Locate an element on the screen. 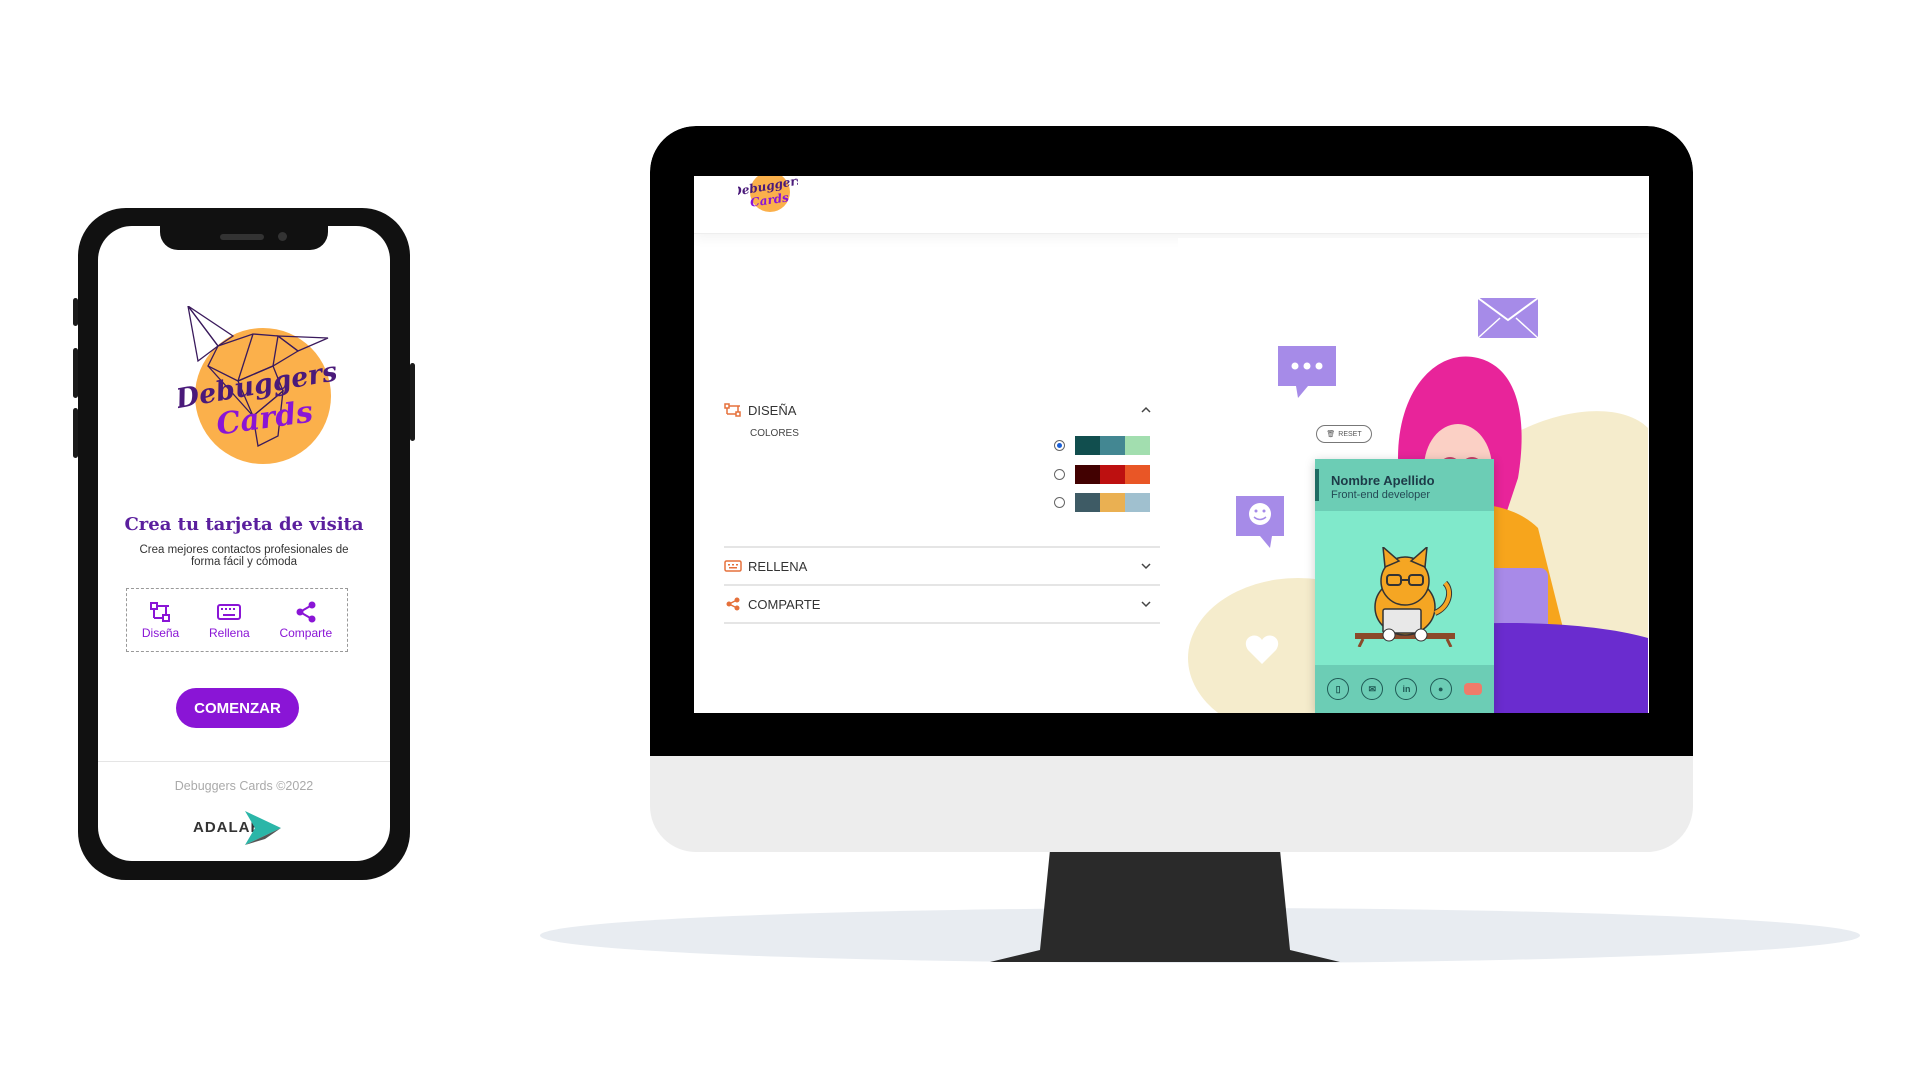 Image resolution: width=1920 pixels, height=1080 pixels. steps-box: Diseña Rellena Comparte is located at coordinates (237, 620).